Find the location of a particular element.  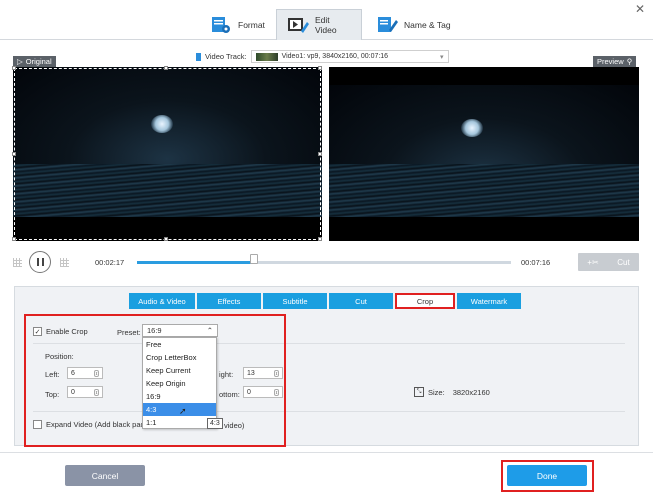

crop-handle-l is located at coordinates (14, 154).